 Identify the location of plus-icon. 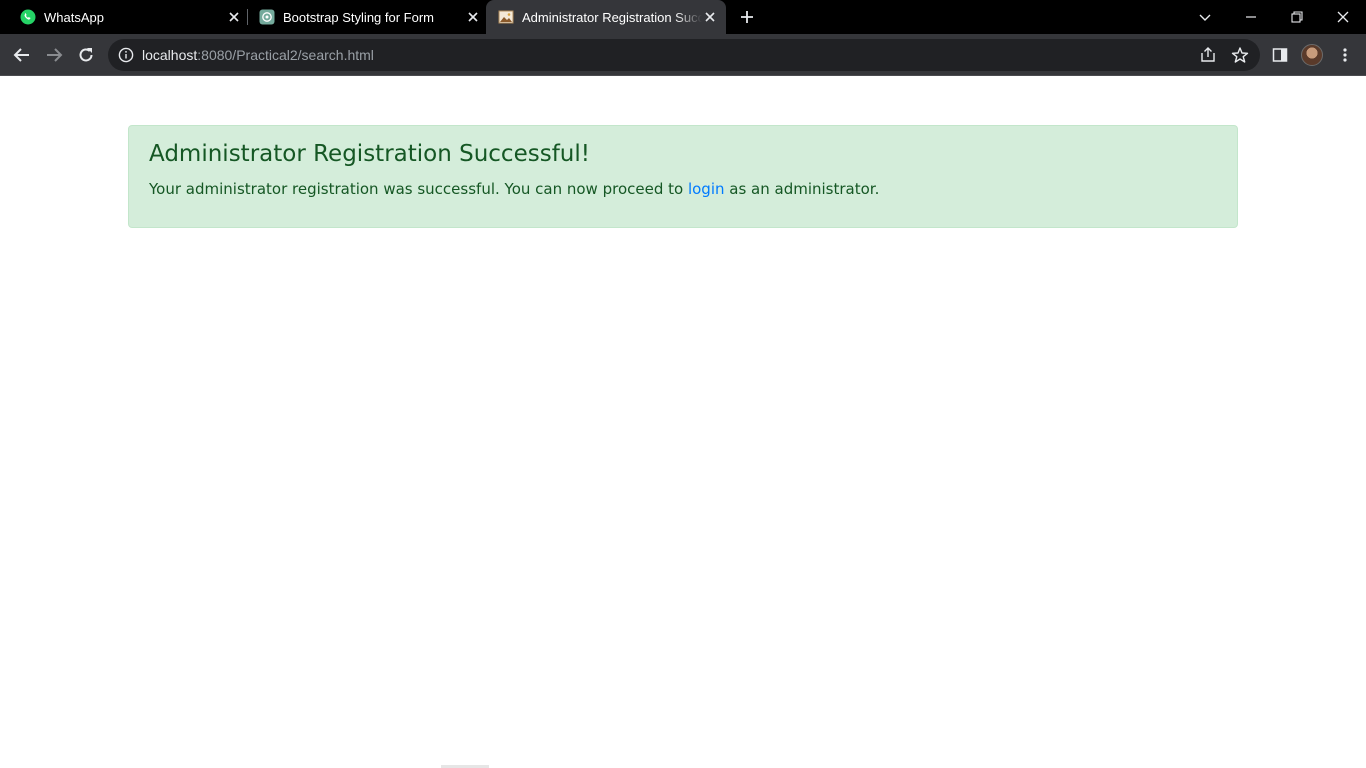
(747, 17).